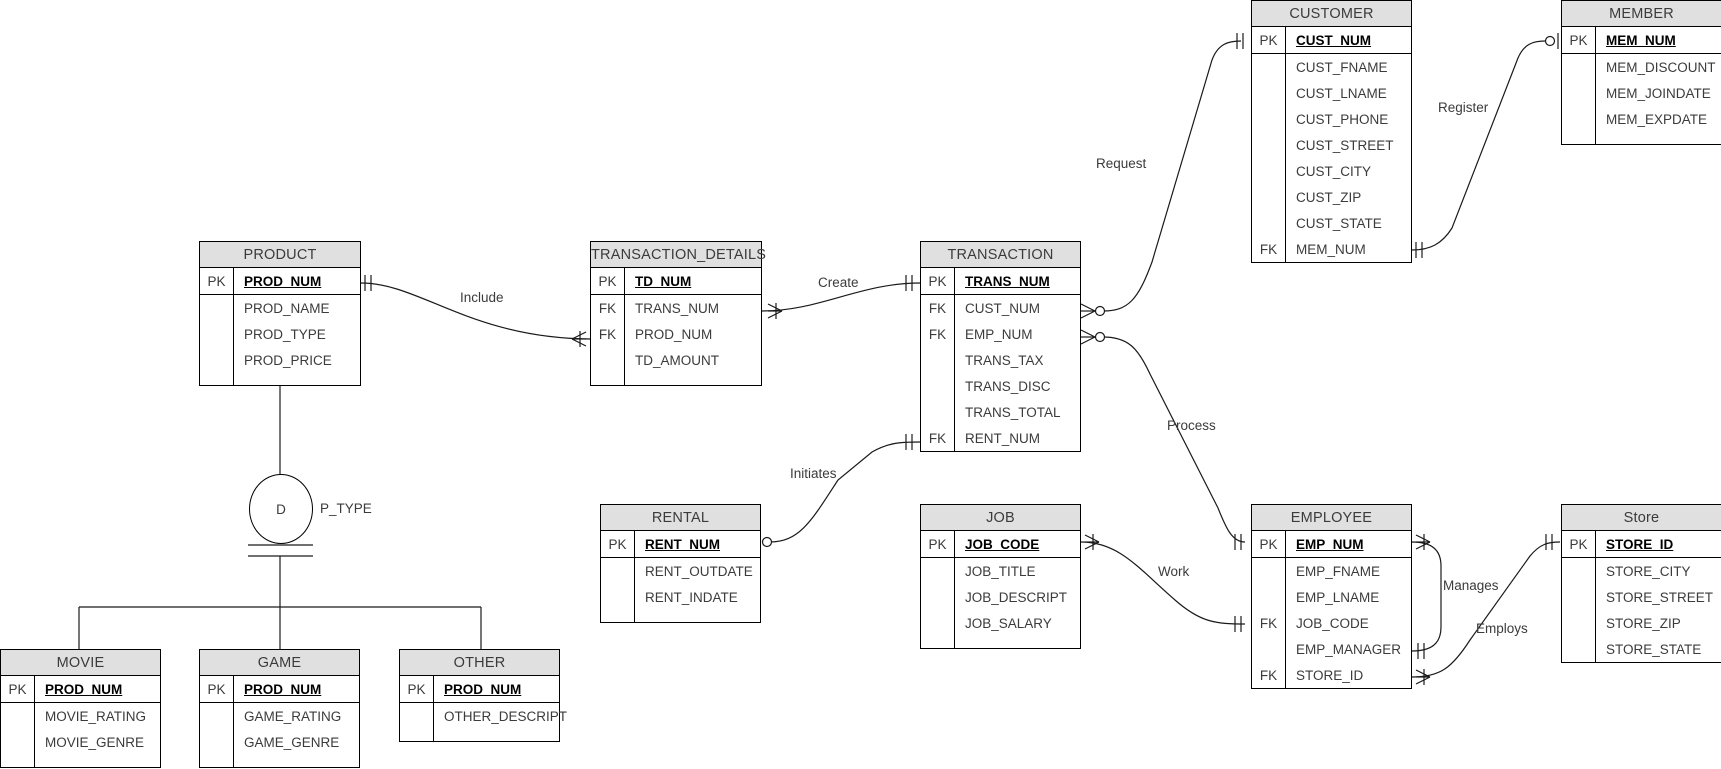 The width and height of the screenshot is (1721, 769). What do you see at coordinates (1641, 40) in the screenshot?
I see `attr-row: PK MEM_NUM` at bounding box center [1641, 40].